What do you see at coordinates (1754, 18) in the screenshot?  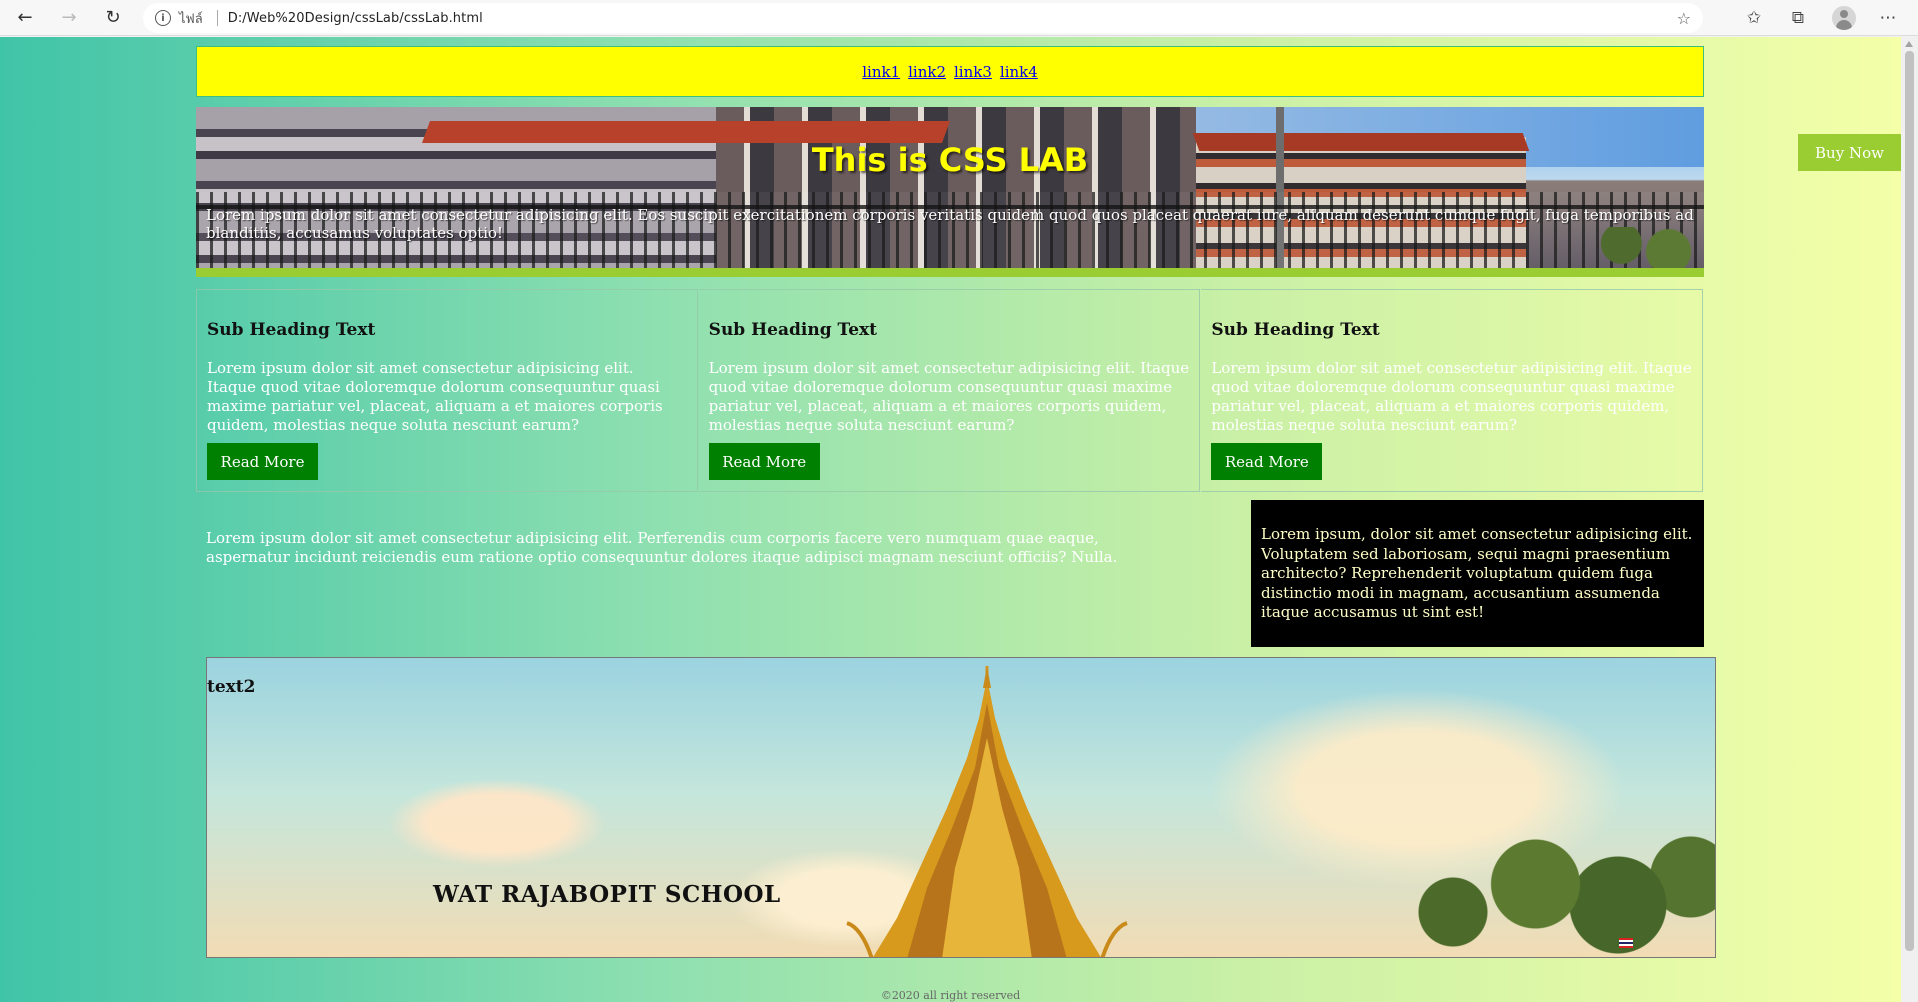 I see `favorites-icon: ✩` at bounding box center [1754, 18].